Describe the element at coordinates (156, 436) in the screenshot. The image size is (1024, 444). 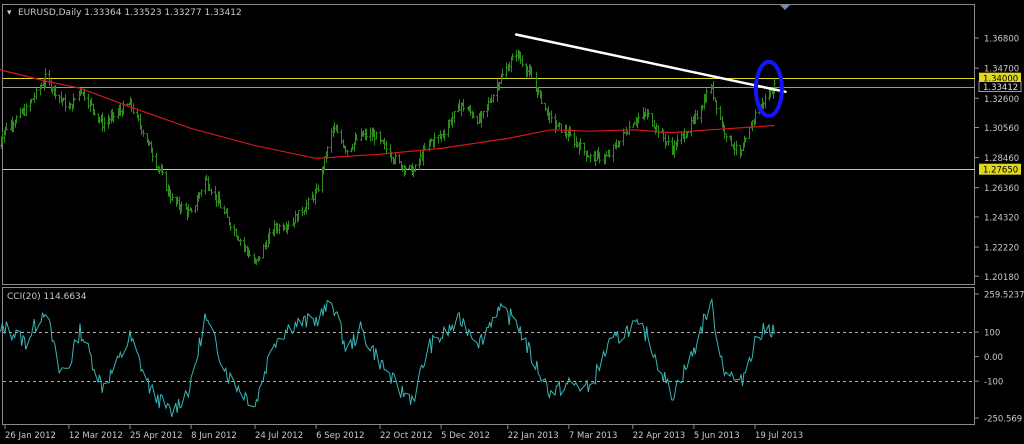
I see `date-tick-label: 25 Apr 2012` at that location.